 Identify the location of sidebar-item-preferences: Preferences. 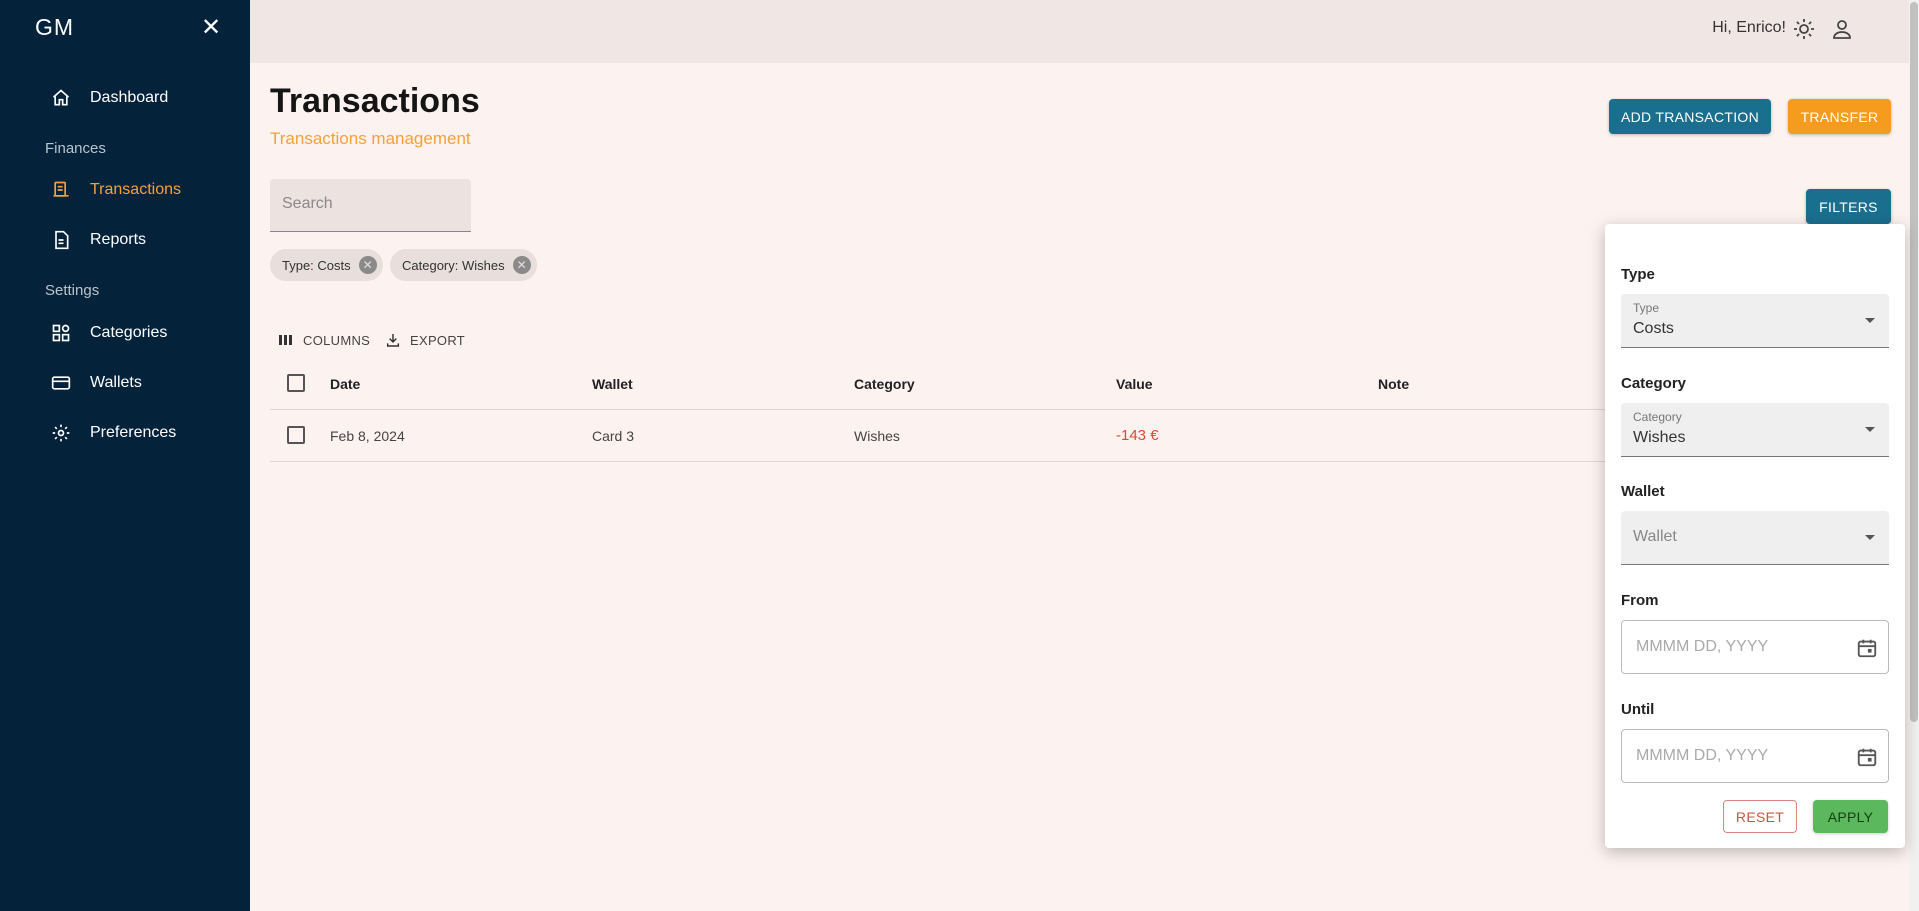
(125, 433).